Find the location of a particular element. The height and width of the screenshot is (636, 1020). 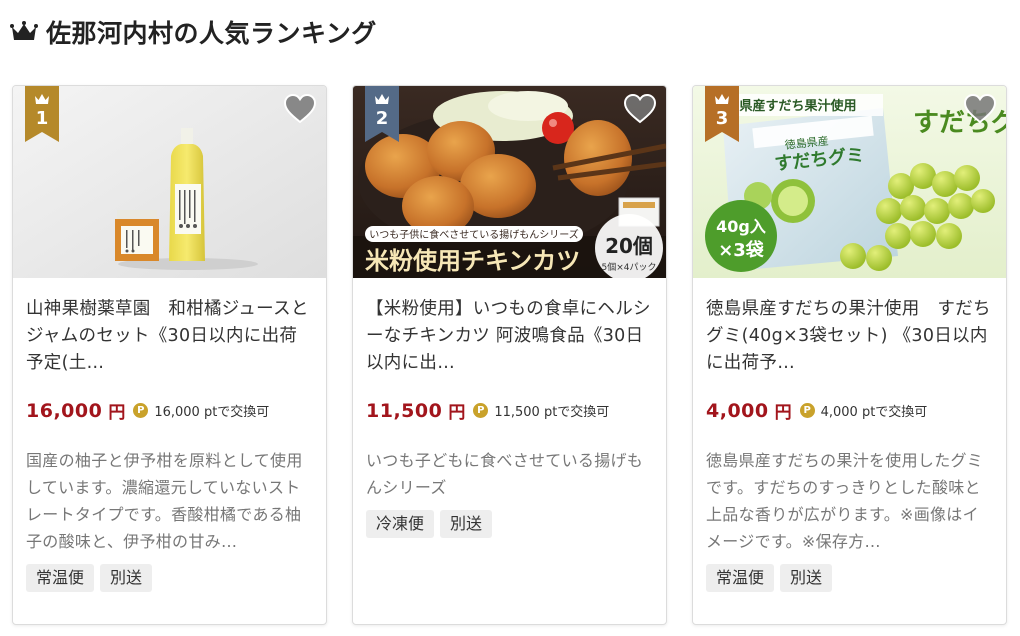

product-image: 徳島県産 すだちグミ 県産すだち果汁使用 すだちグミ is located at coordinates (849, 182).